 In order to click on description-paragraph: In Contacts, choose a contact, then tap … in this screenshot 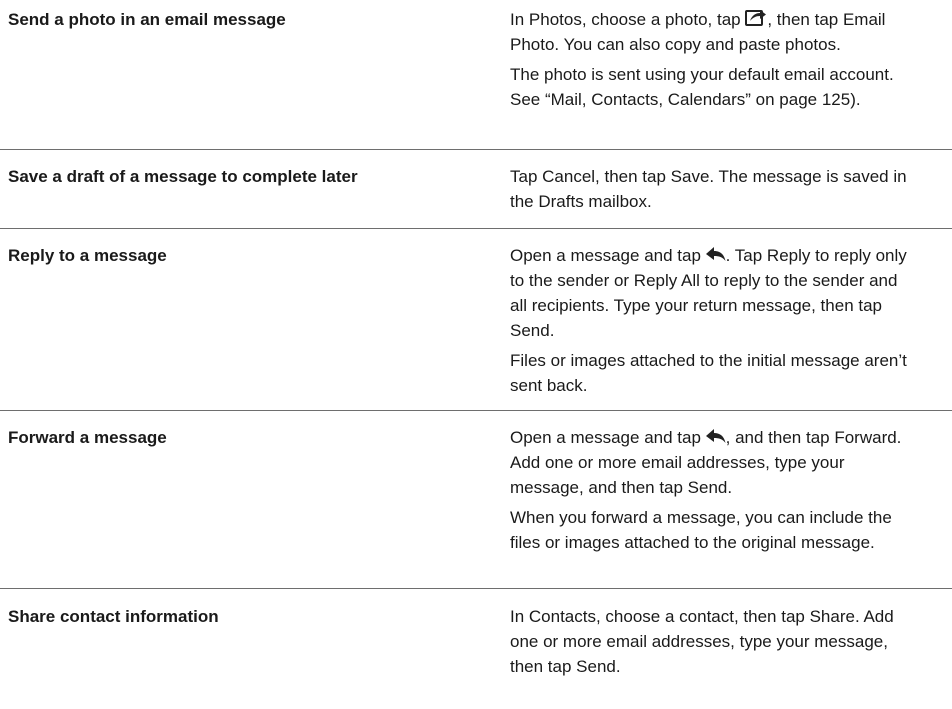, I will do `click(702, 641)`.